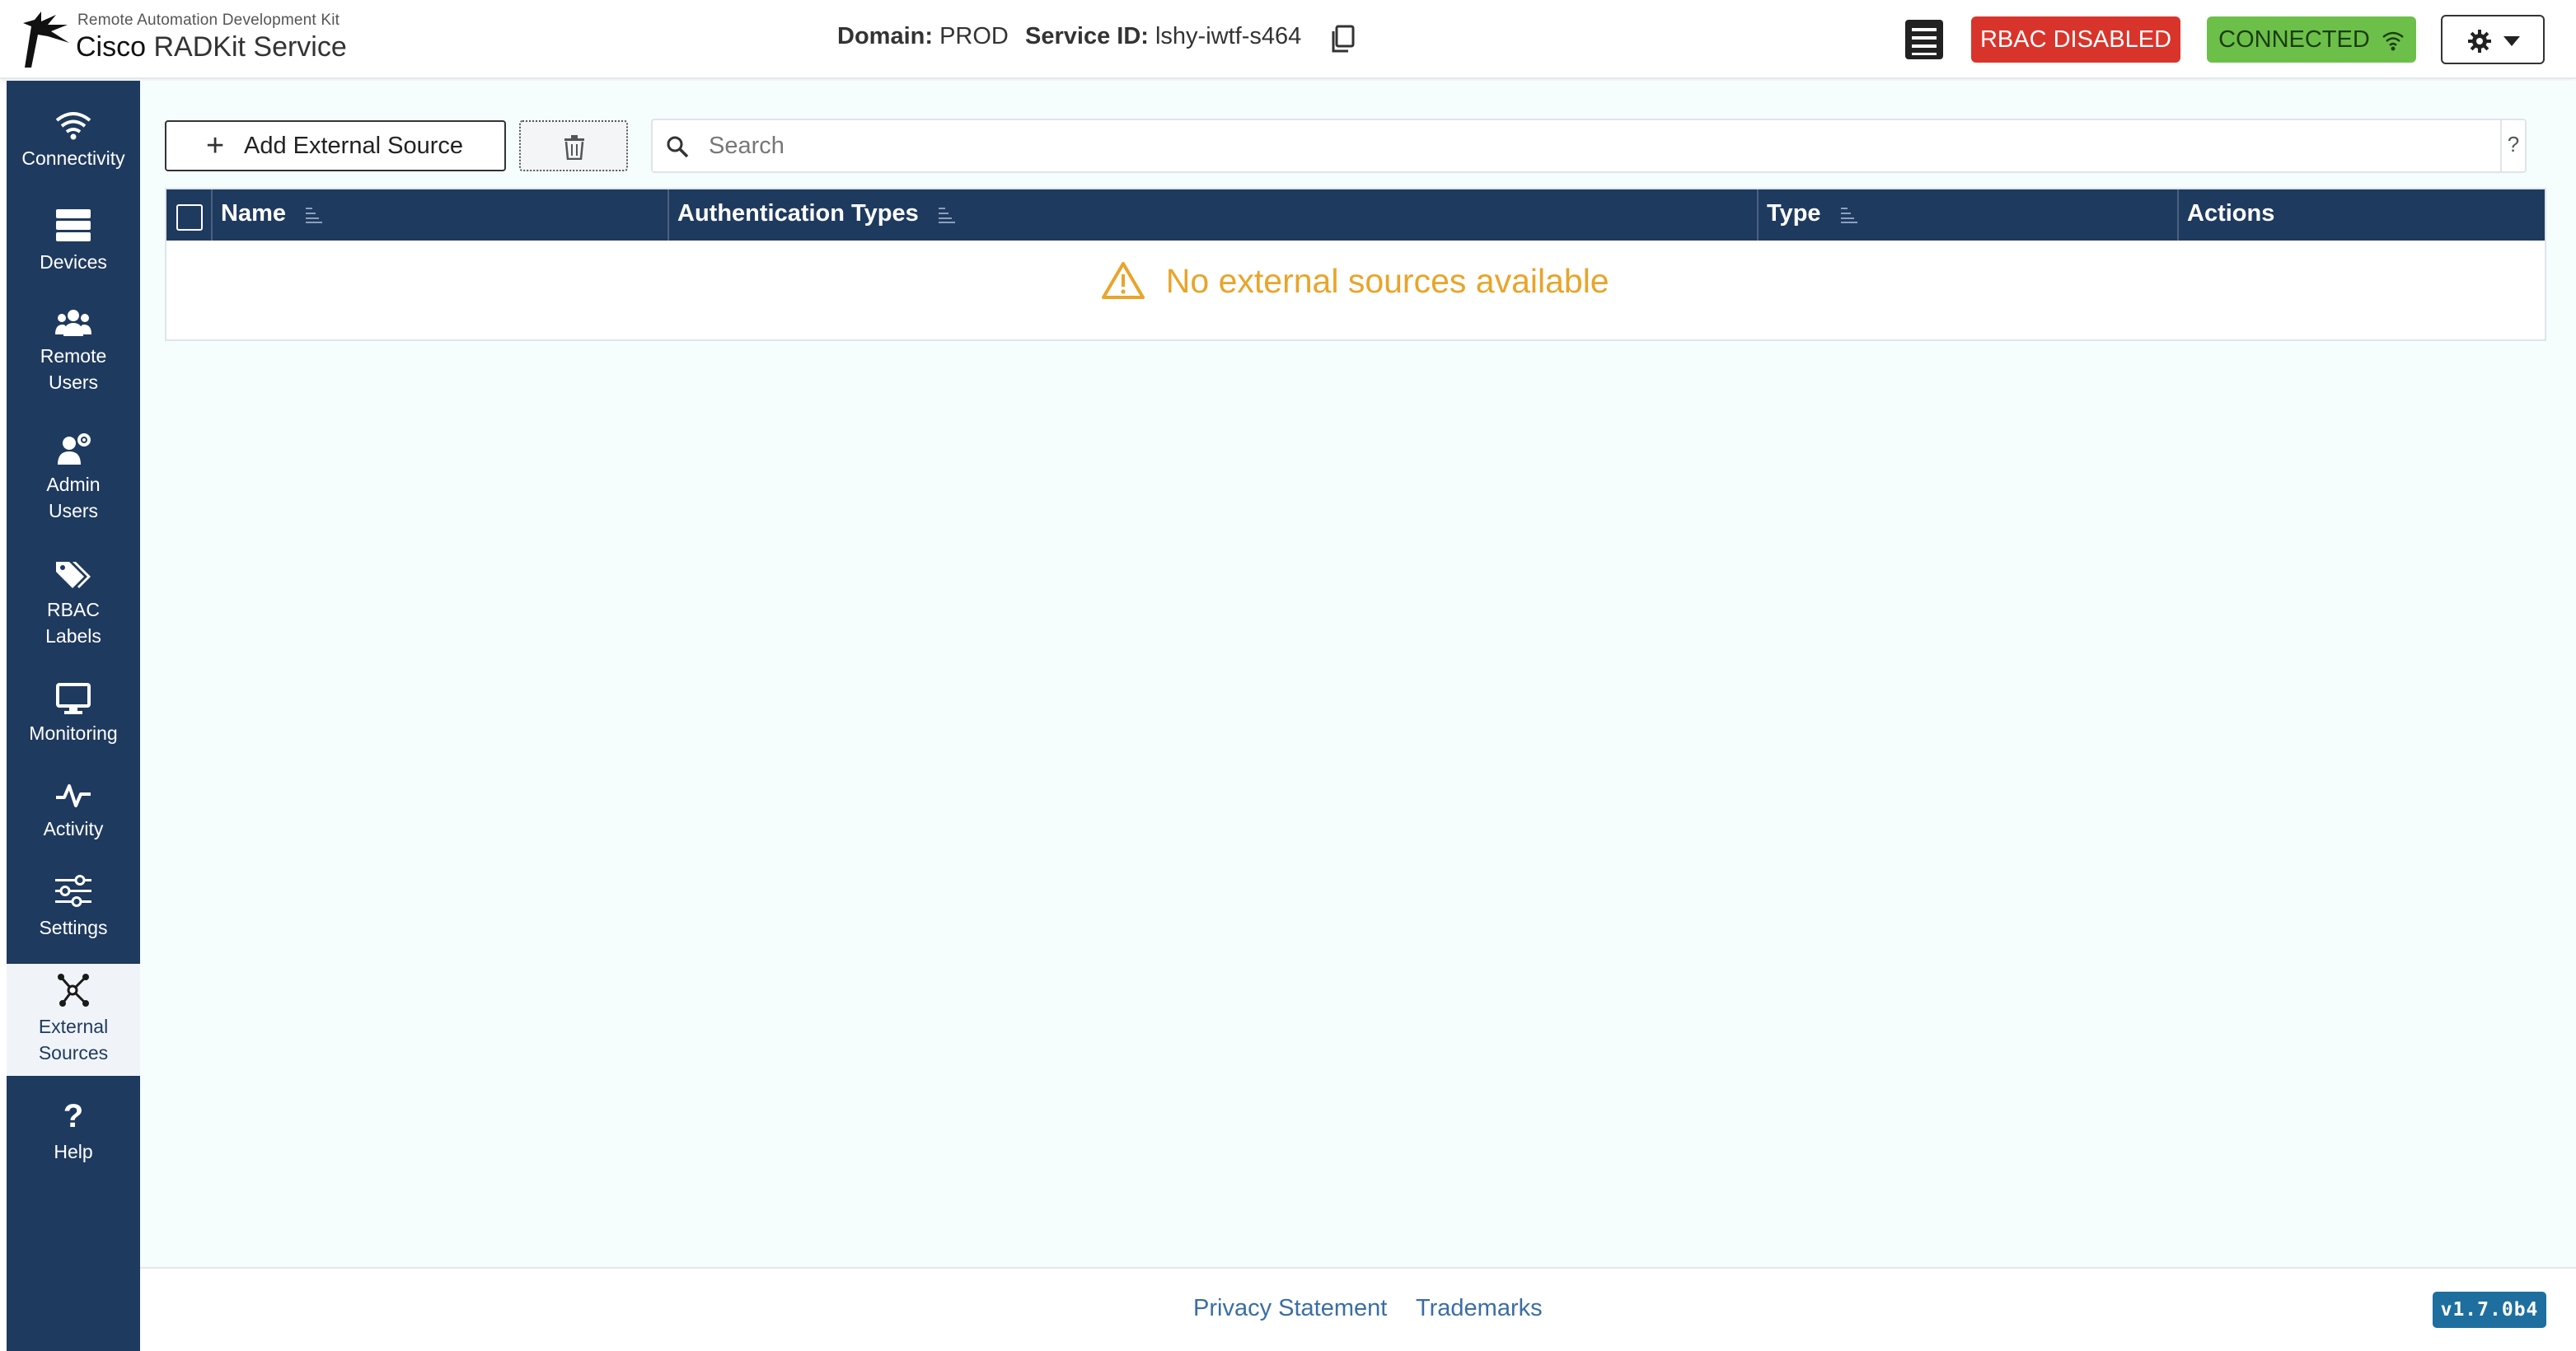  Describe the element at coordinates (1087, 36) in the screenshot. I see `service-id-label: Service ID:` at that location.